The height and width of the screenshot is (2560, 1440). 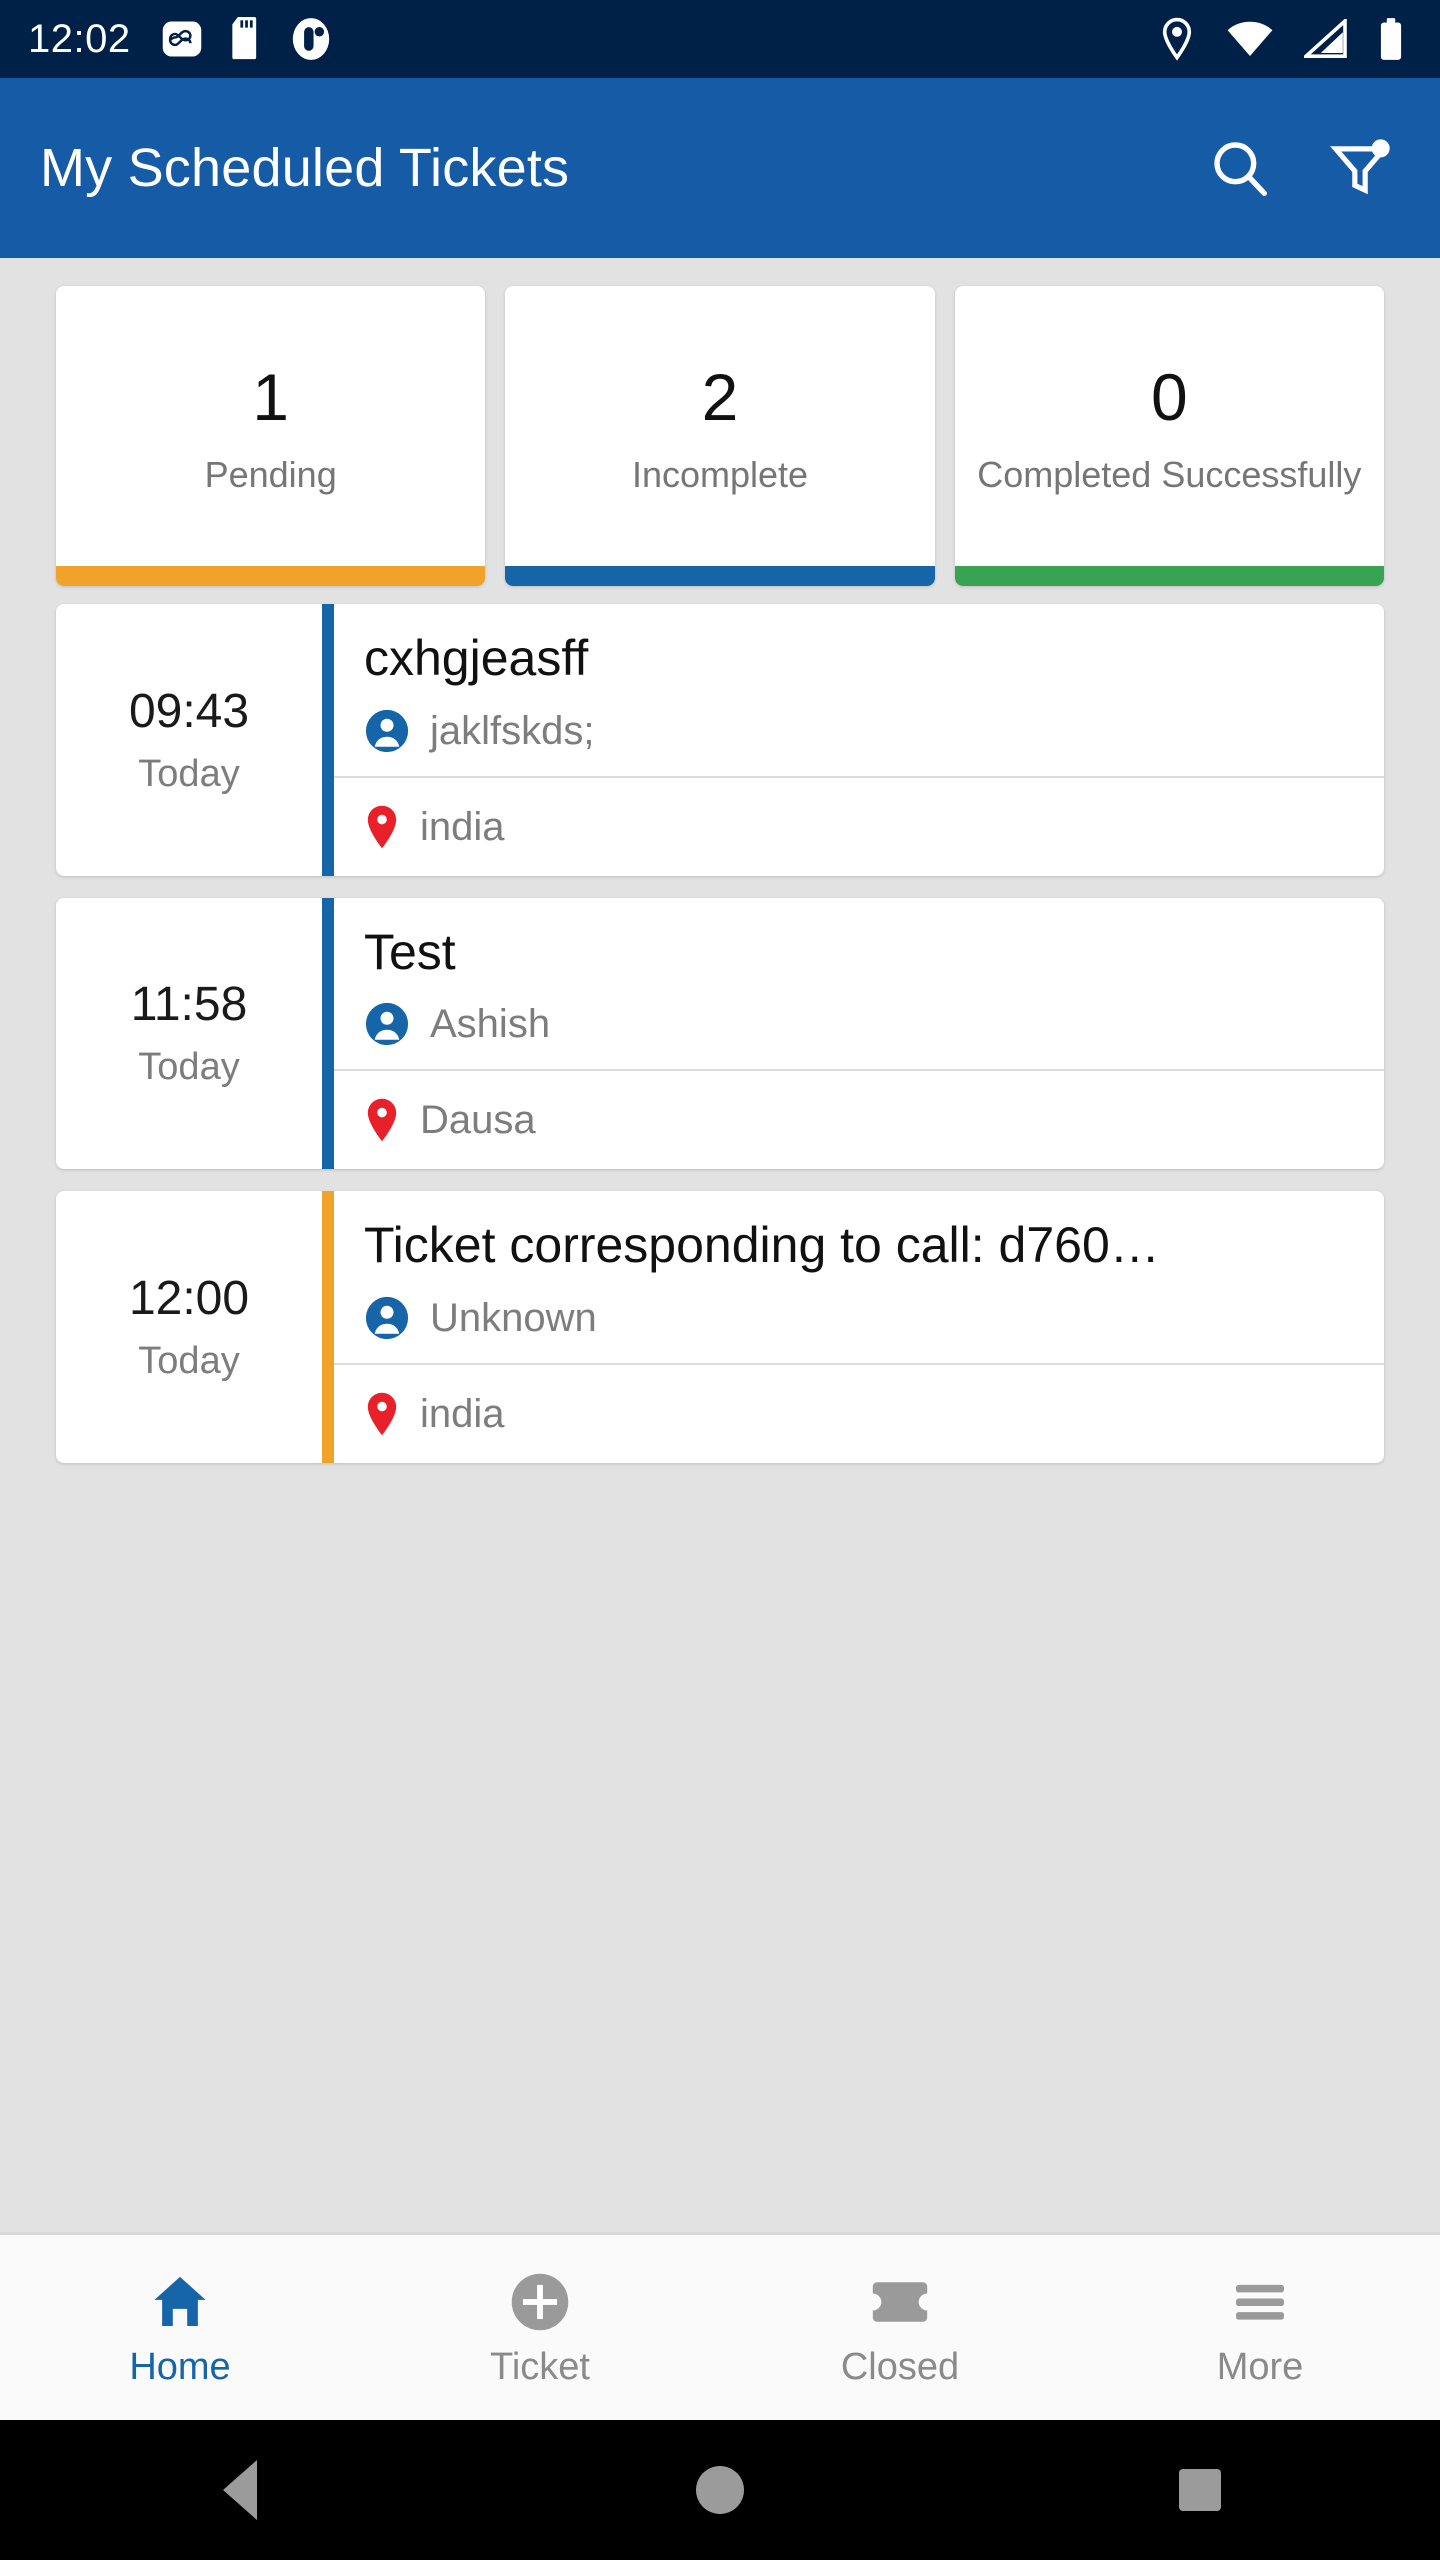 What do you see at coordinates (189, 1034) in the screenshot?
I see `ticket-time-column: 11:58 Today` at bounding box center [189, 1034].